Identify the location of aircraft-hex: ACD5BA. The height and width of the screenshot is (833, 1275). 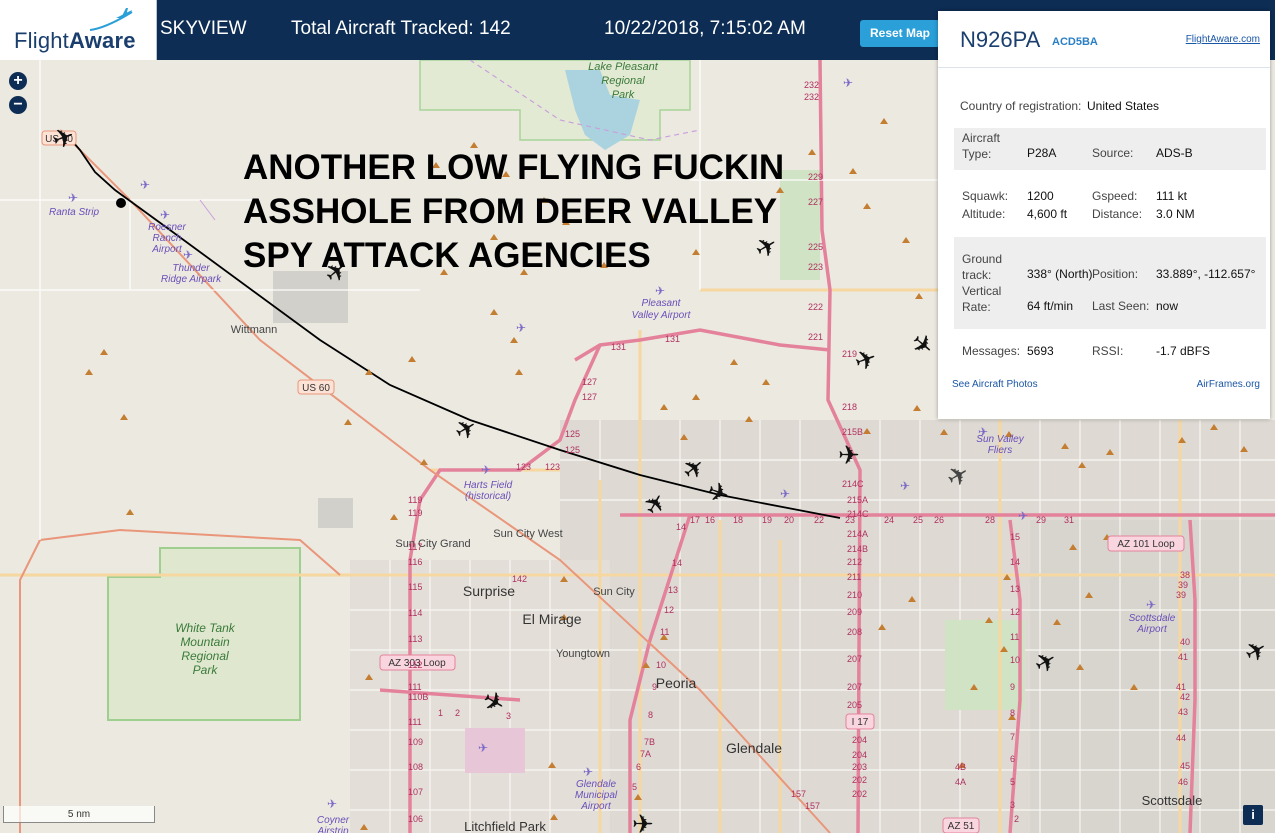
(1075, 42).